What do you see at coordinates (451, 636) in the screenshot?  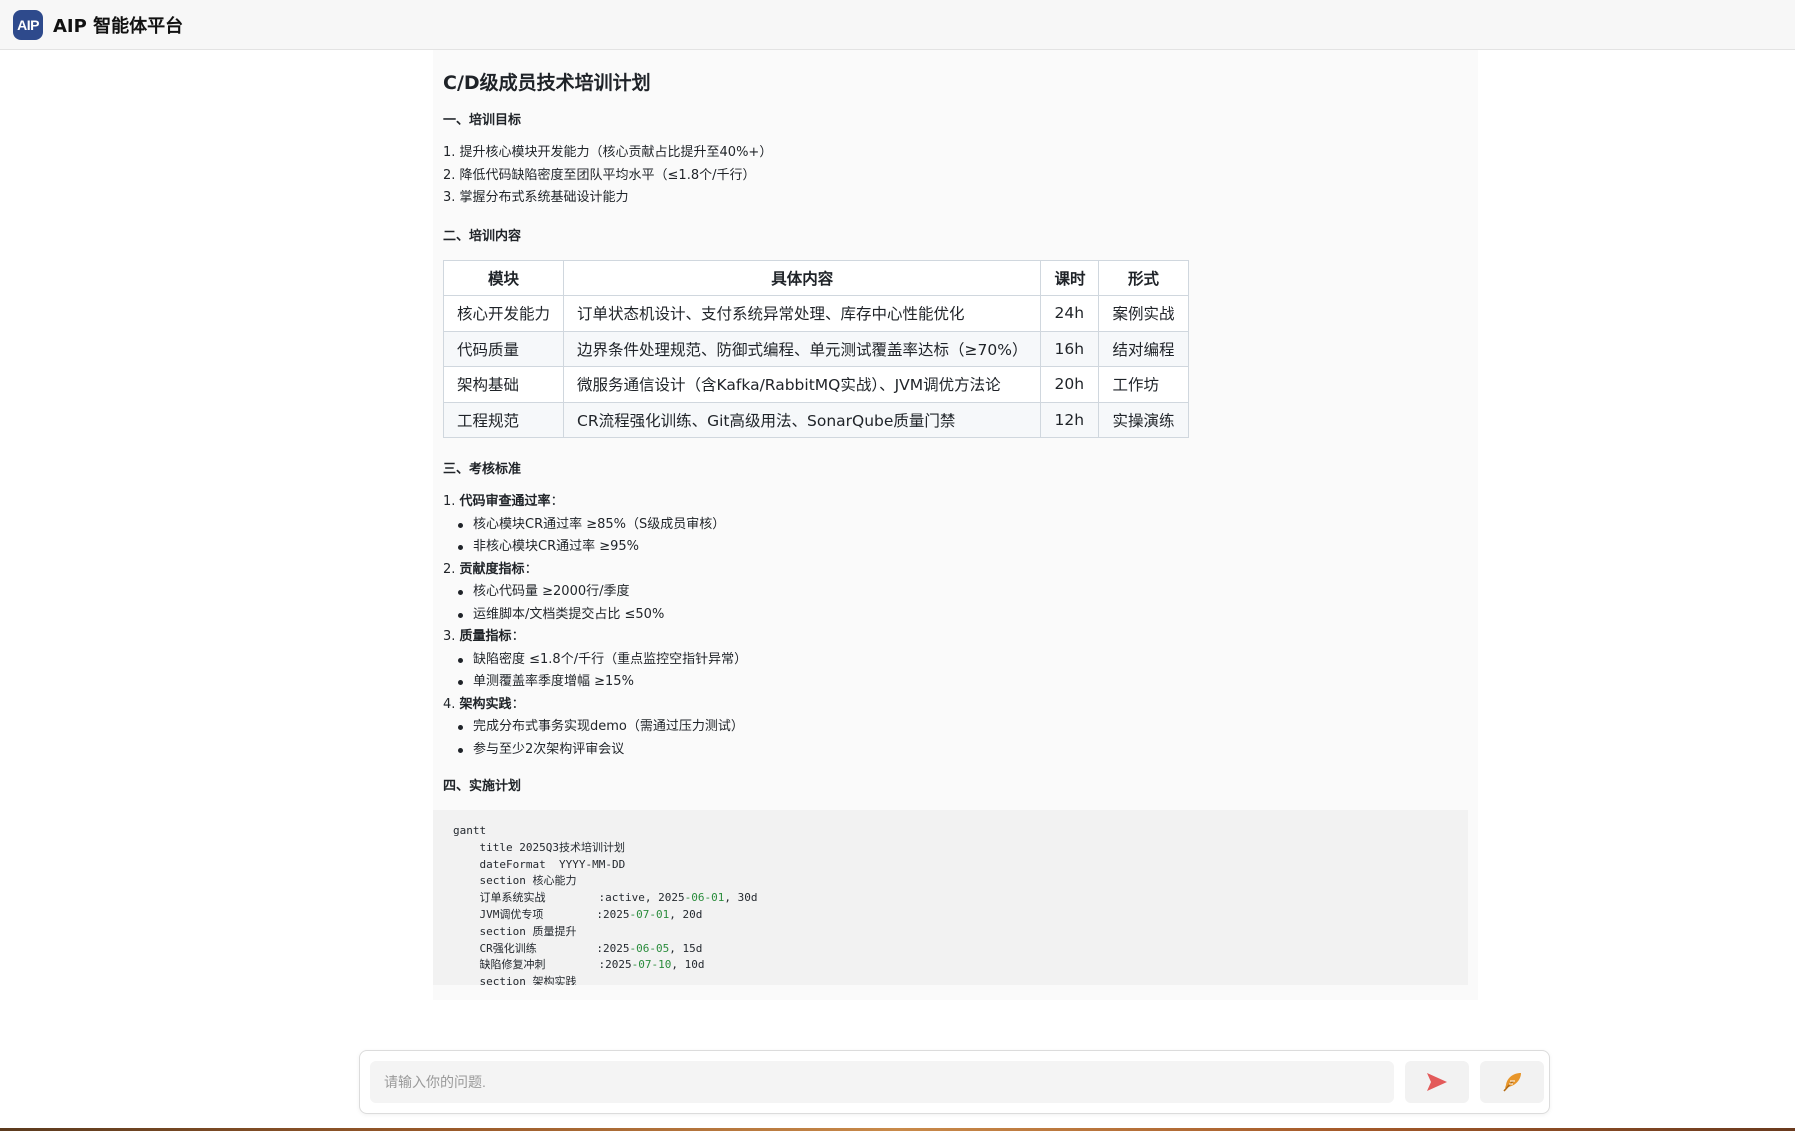 I see `assessment-number: 3.` at bounding box center [451, 636].